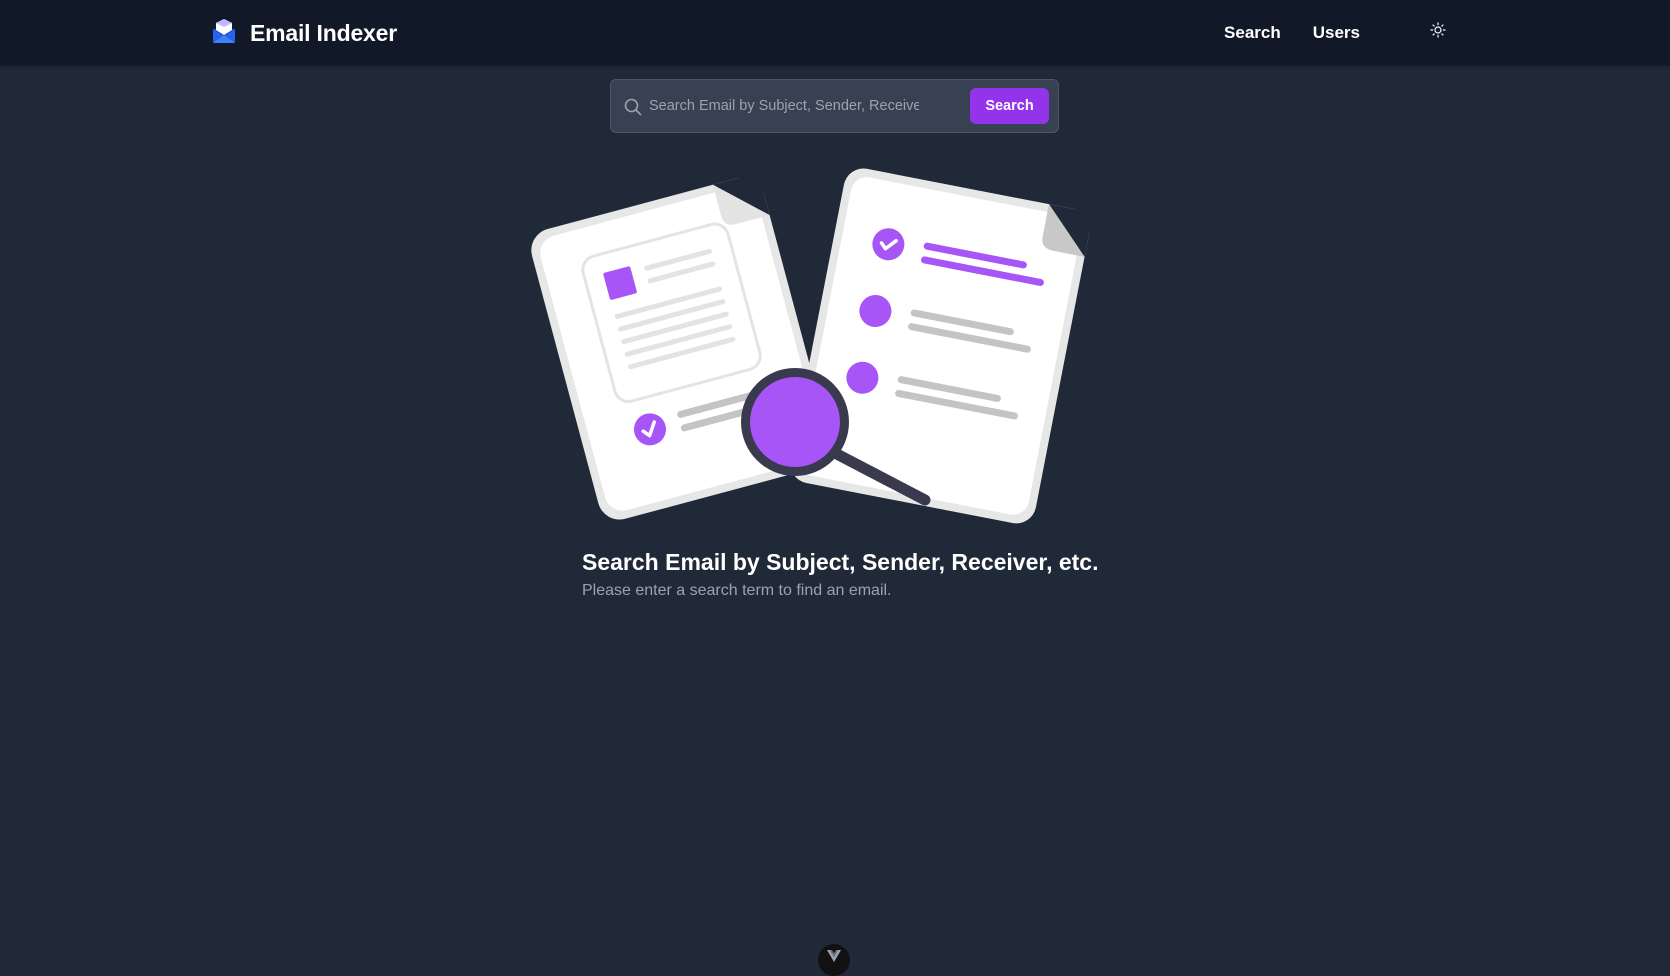 This screenshot has width=1670, height=976. What do you see at coordinates (835, 32) in the screenshot?
I see `top-navbar: Email Indexer Search Users` at bounding box center [835, 32].